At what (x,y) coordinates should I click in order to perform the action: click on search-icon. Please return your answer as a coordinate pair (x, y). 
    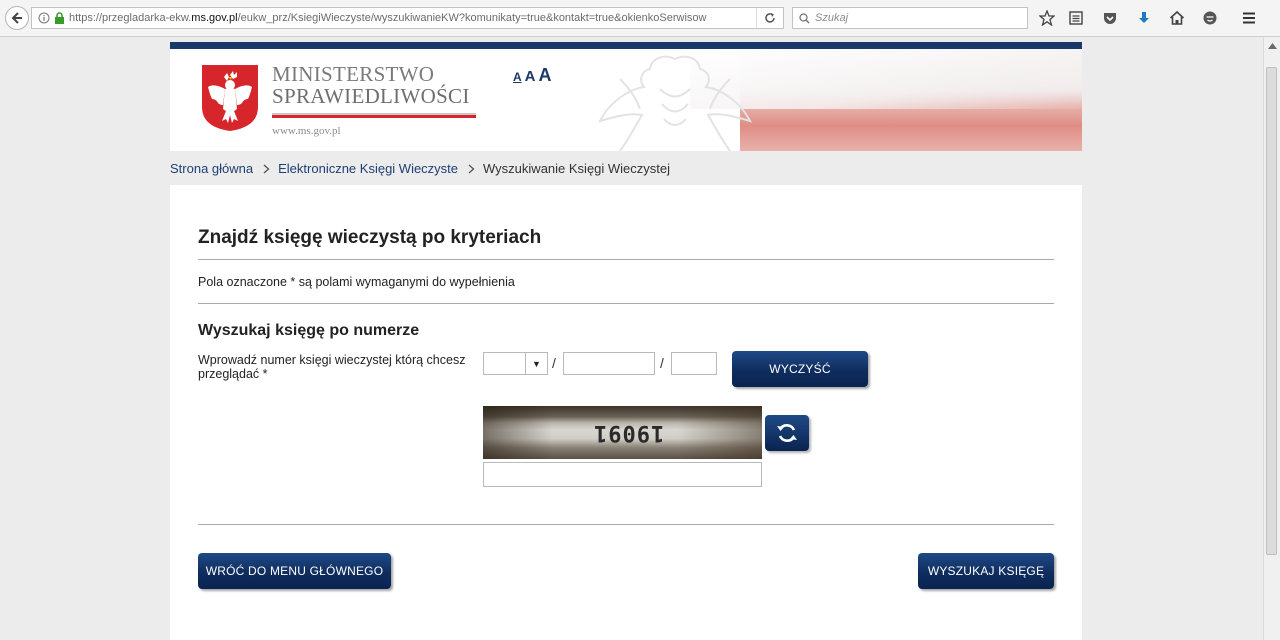
    Looking at the image, I should click on (804, 18).